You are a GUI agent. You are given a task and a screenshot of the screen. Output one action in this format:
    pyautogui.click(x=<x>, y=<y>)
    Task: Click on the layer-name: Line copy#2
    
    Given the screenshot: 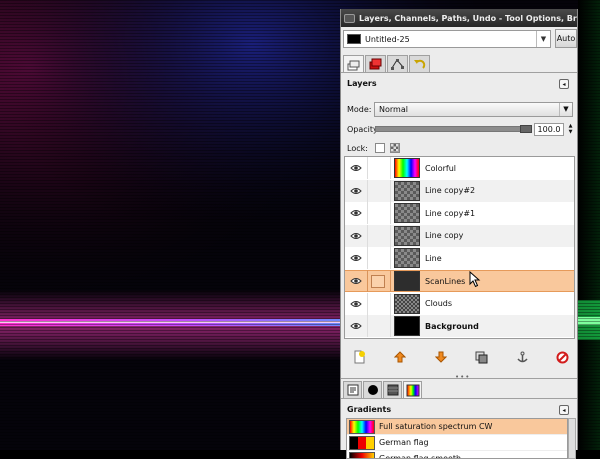 What is the action you would take?
    pyautogui.click(x=450, y=190)
    